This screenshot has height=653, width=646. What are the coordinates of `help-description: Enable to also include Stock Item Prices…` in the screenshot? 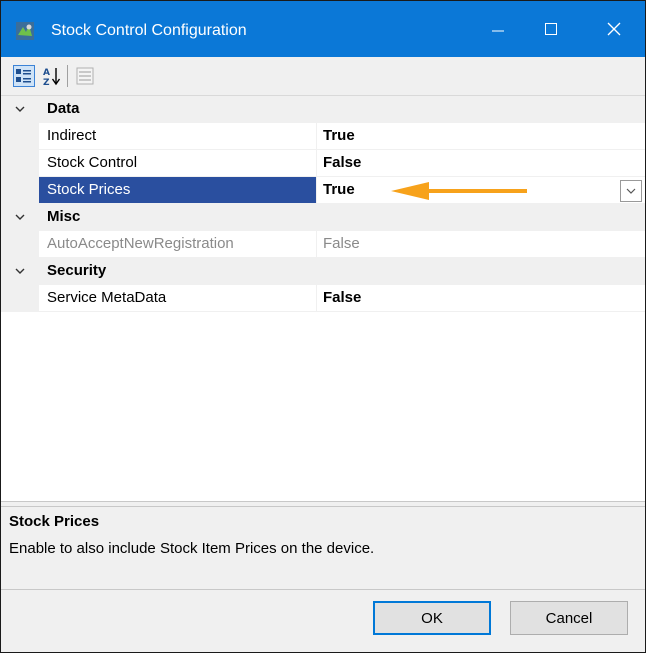 It's located at (192, 548).